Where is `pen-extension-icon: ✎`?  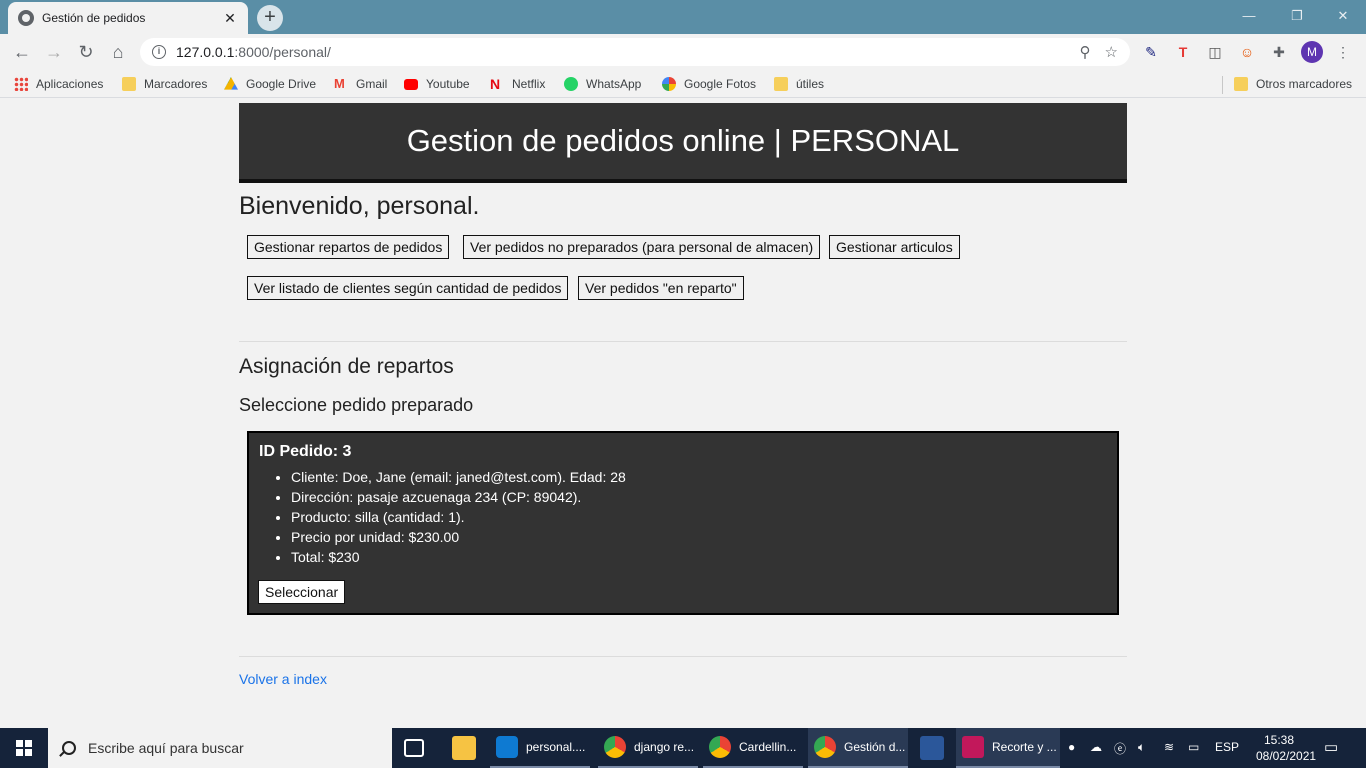
pen-extension-icon: ✎ is located at coordinates (1151, 52).